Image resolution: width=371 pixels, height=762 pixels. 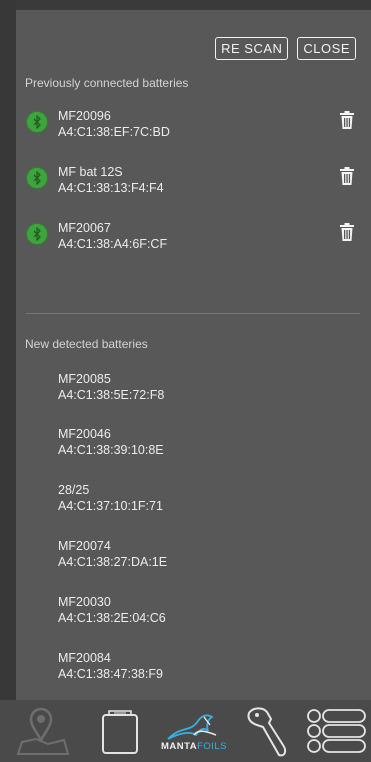 What do you see at coordinates (110, 674) in the screenshot?
I see `battery-mac: A4:C1:38:47:38:F9` at bounding box center [110, 674].